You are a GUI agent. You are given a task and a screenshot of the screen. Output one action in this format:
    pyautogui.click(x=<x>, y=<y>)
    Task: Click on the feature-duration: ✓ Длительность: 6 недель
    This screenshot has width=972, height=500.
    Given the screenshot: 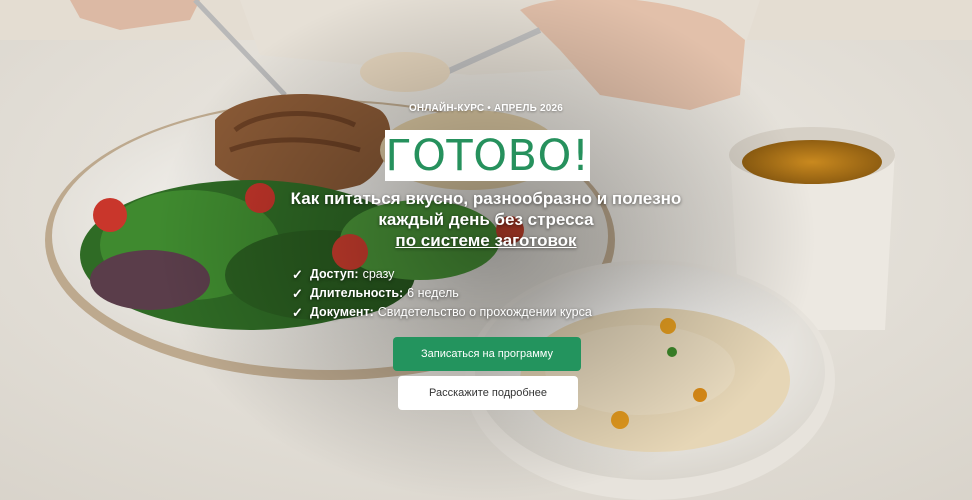 What is the action you would take?
    pyautogui.click(x=472, y=293)
    